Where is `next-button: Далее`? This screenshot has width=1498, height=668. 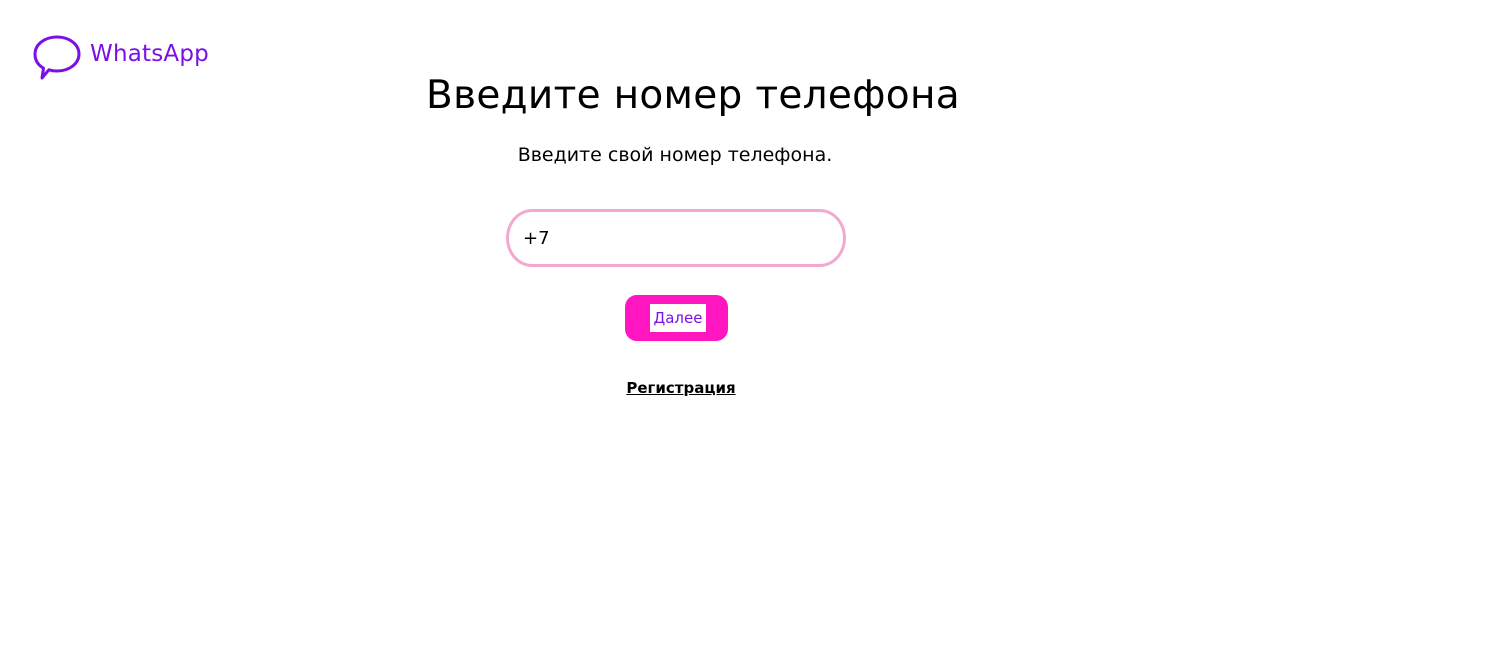
next-button: Далее is located at coordinates (676, 318).